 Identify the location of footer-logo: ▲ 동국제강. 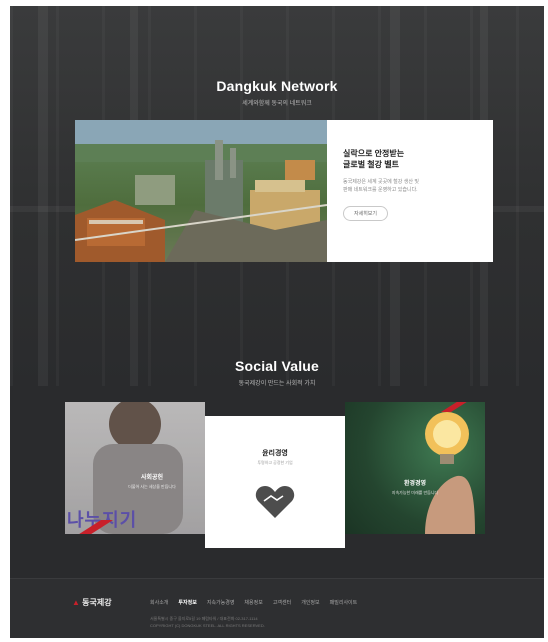
(92, 602).